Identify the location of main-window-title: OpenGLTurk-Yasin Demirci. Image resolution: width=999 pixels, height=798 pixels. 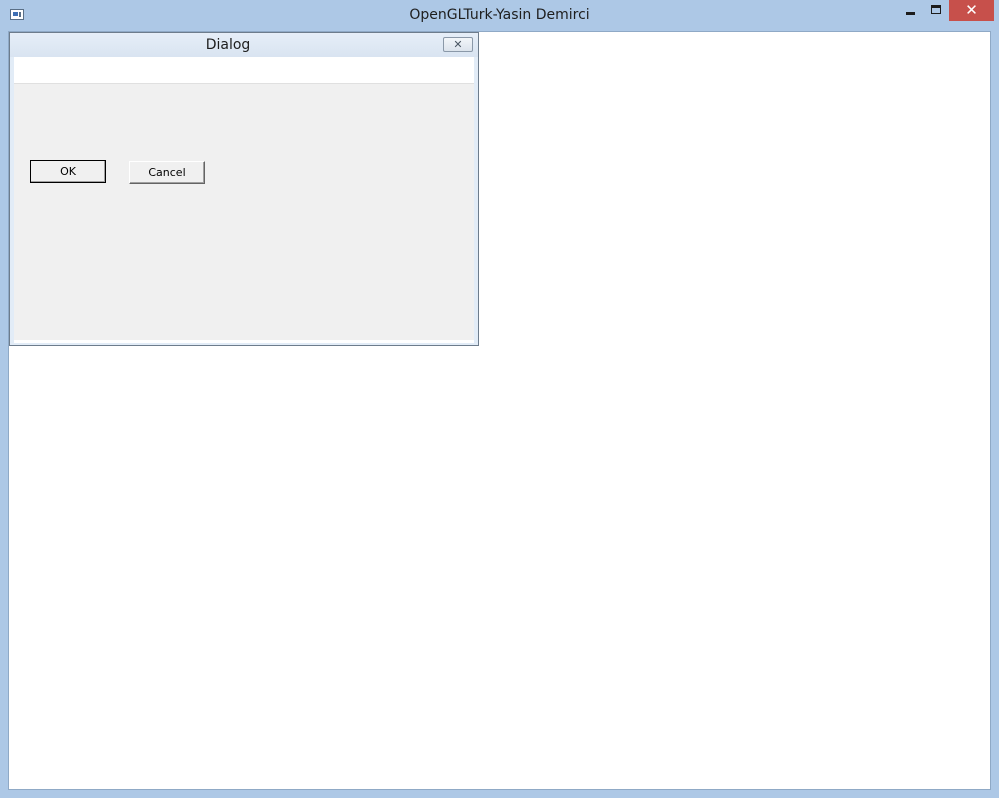
(499, 15).